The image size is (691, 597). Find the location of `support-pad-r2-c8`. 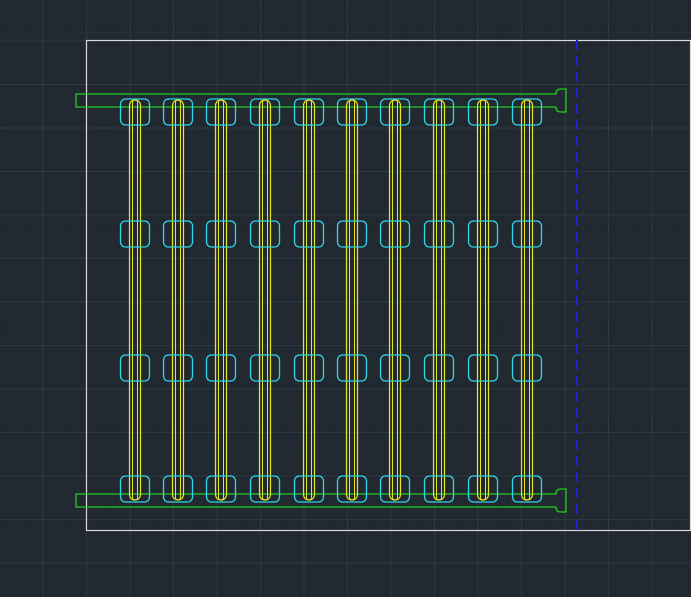

support-pad-r2-c8 is located at coordinates (439, 234).